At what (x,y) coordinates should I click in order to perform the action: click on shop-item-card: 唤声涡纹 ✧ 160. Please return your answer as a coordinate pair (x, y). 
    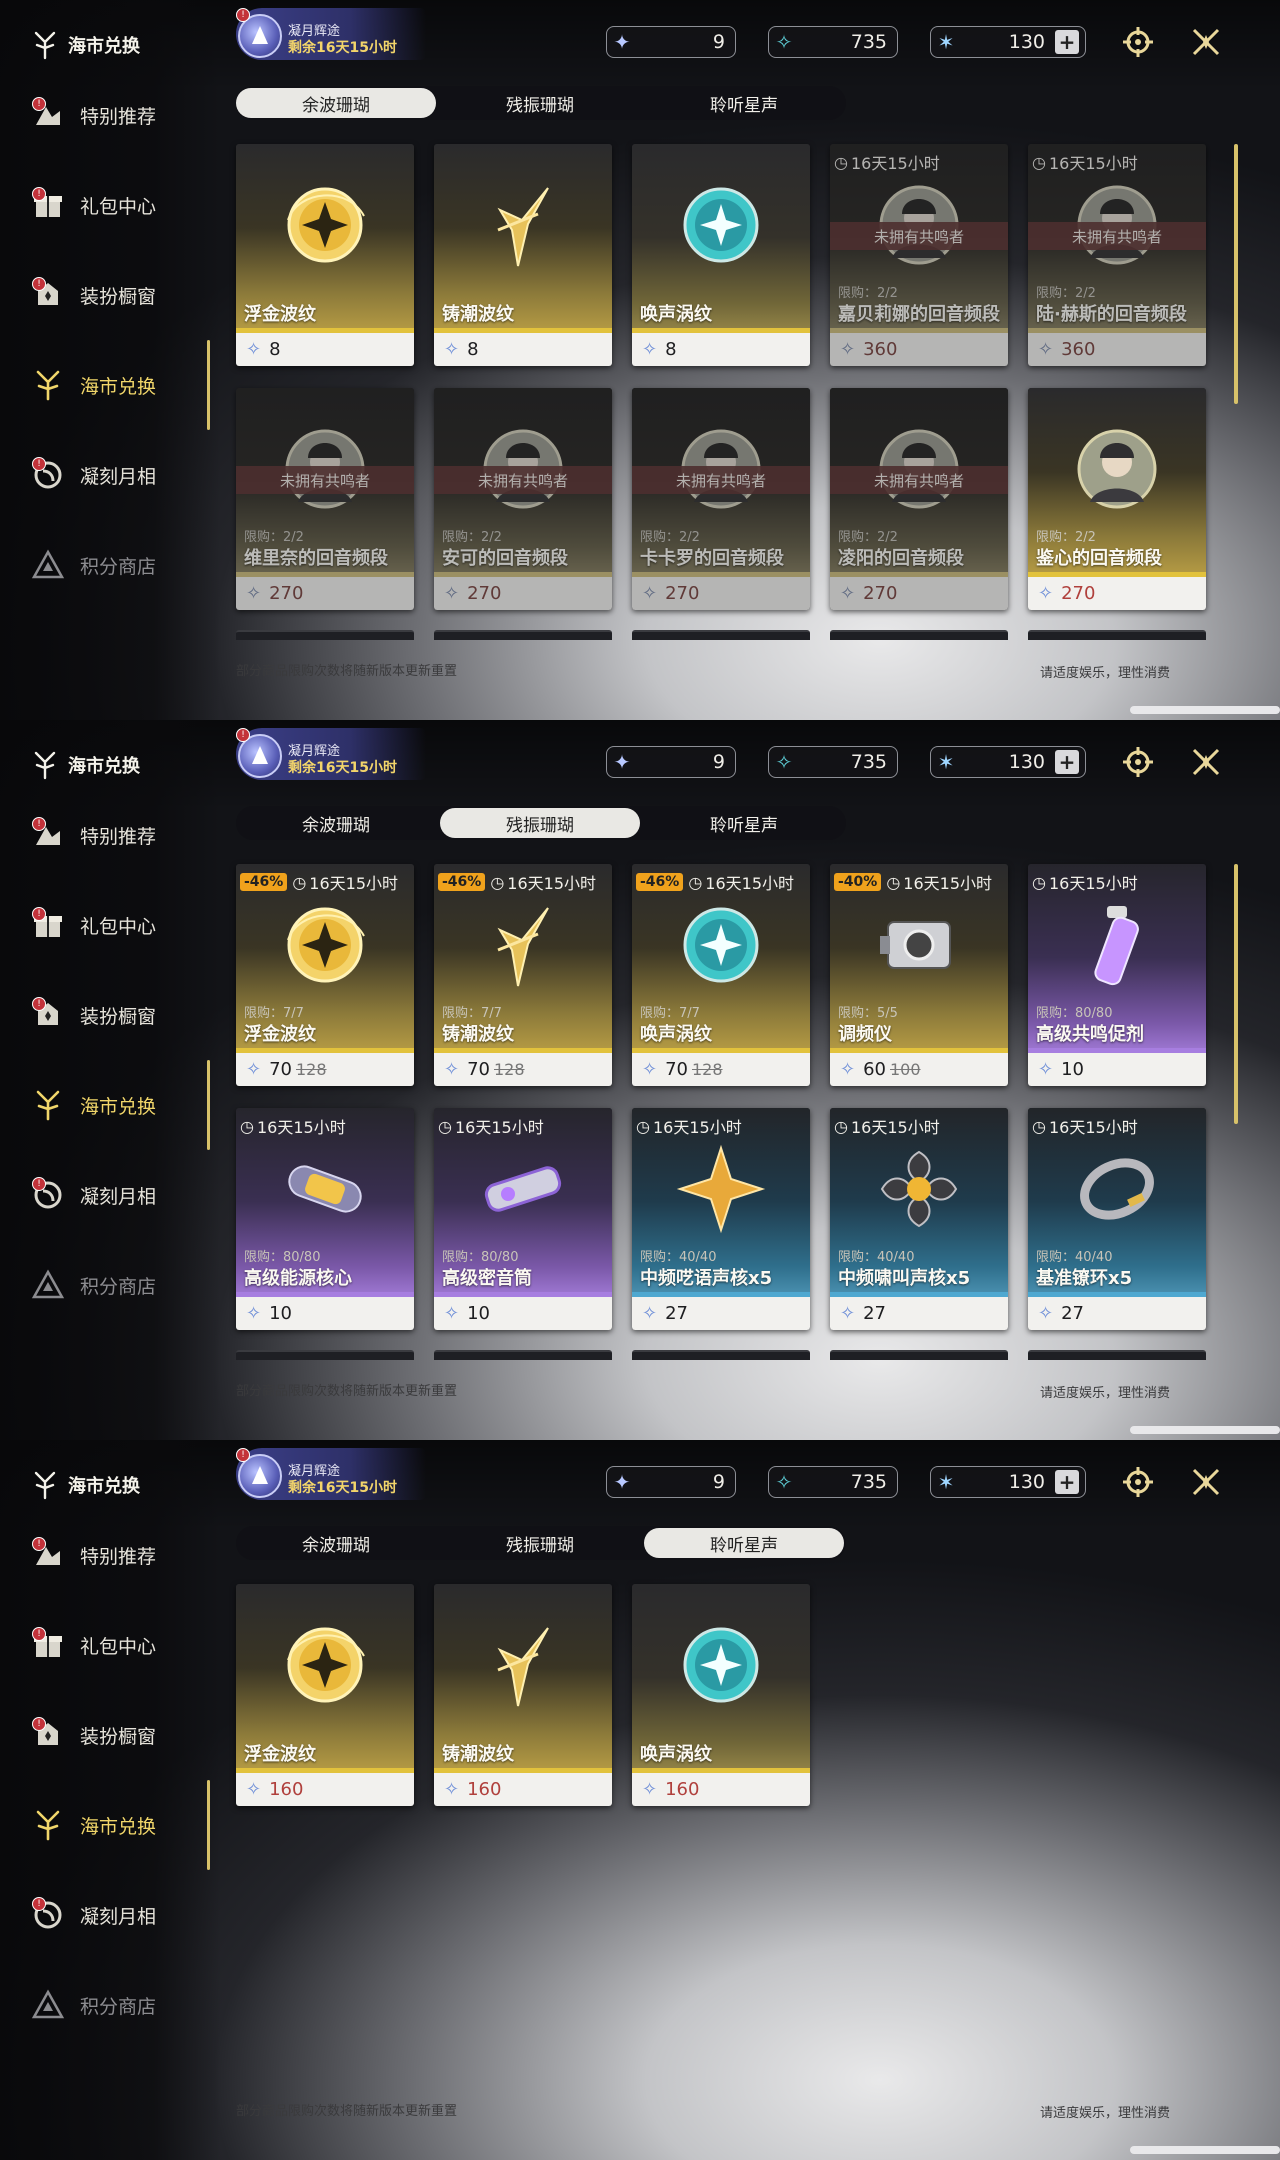
    Looking at the image, I should click on (721, 1695).